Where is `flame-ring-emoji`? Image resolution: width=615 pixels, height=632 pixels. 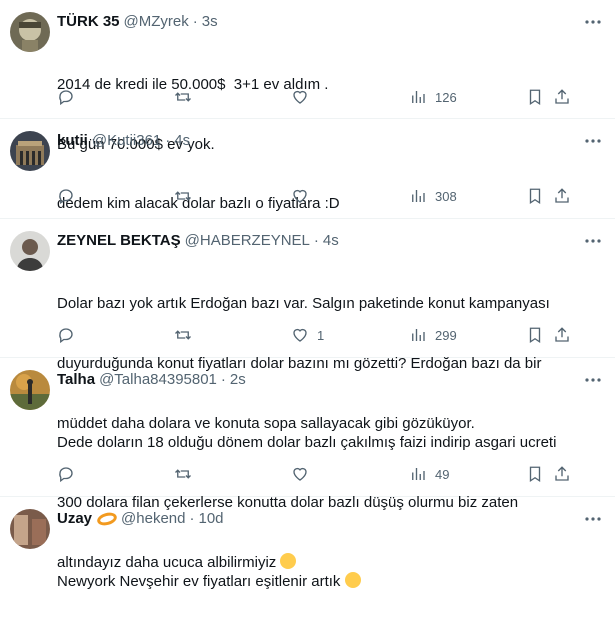 flame-ring-emoji is located at coordinates (107, 519).